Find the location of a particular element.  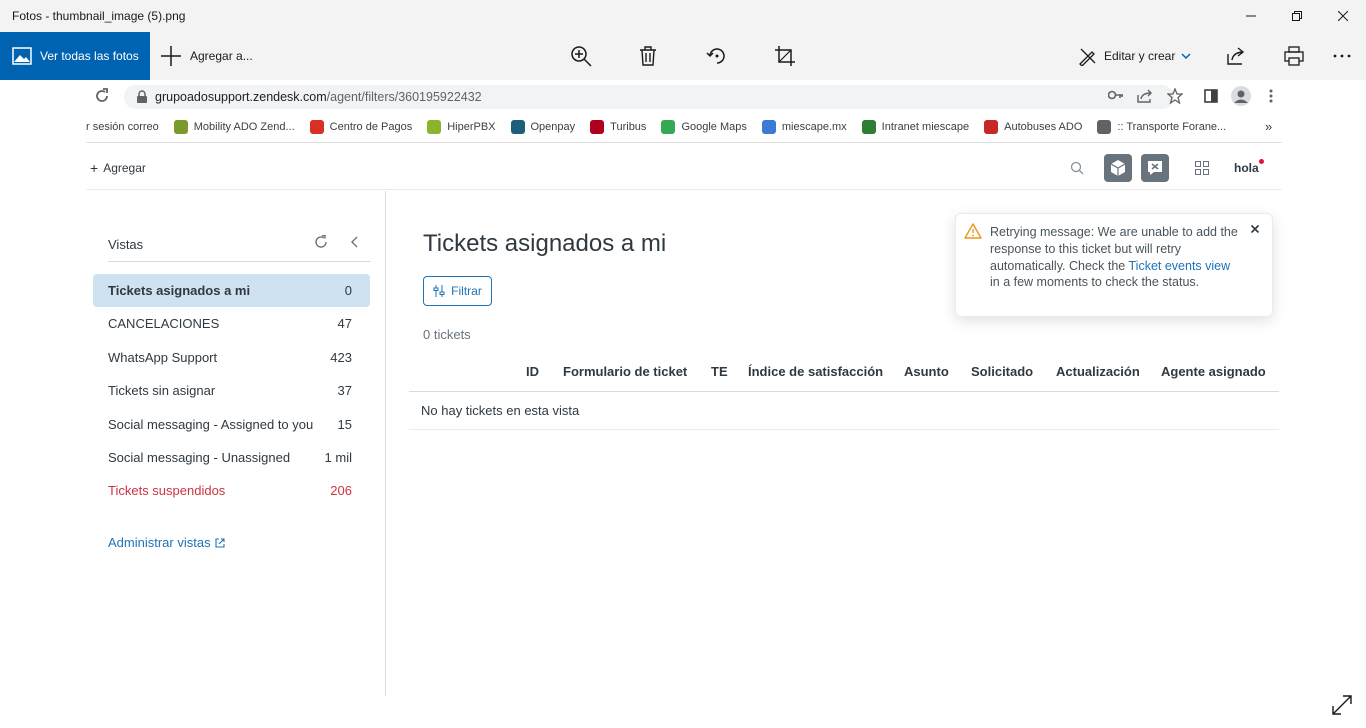

close-button is located at coordinates (1343, 16).